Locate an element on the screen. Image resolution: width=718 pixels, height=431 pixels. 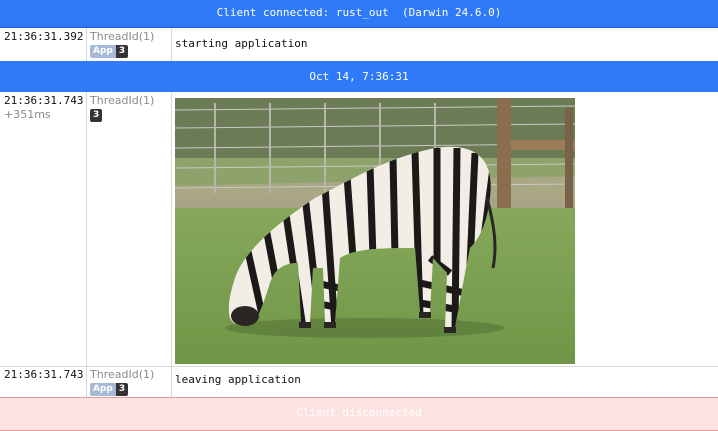
timestamp-cell: 21:36:31.743 +351ms is located at coordinates (43, 229).